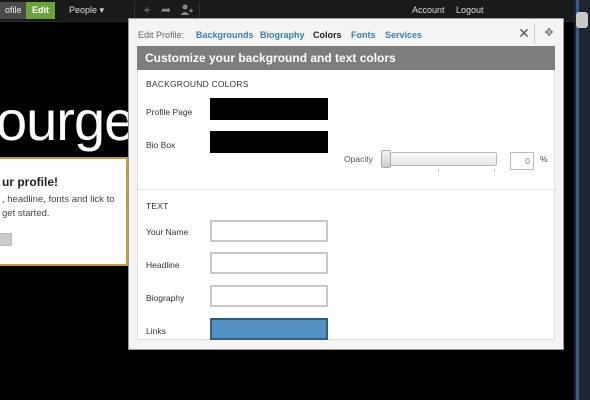  What do you see at coordinates (386, 159) in the screenshot?
I see `opacity-slider-handle` at bounding box center [386, 159].